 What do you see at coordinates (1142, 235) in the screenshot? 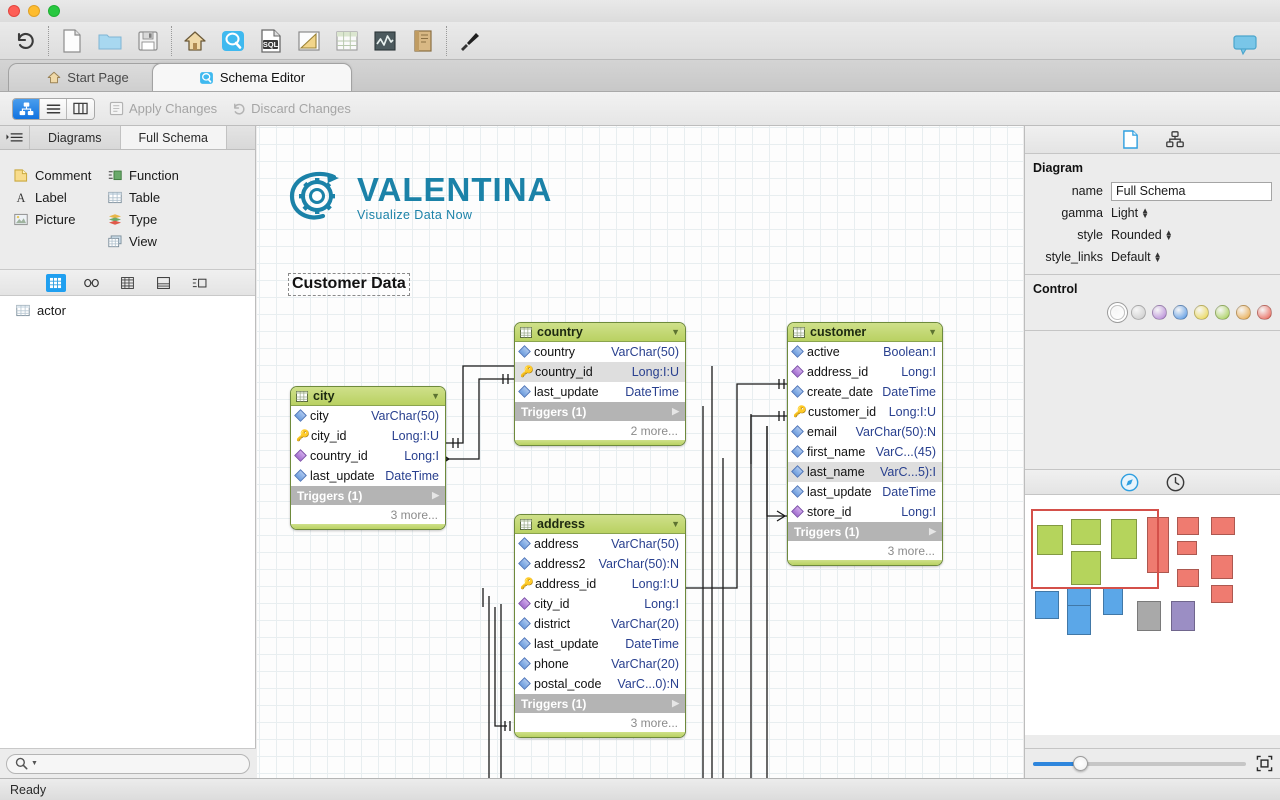
I see `style-popup-button: Rounded ▲ ▼` at bounding box center [1142, 235].